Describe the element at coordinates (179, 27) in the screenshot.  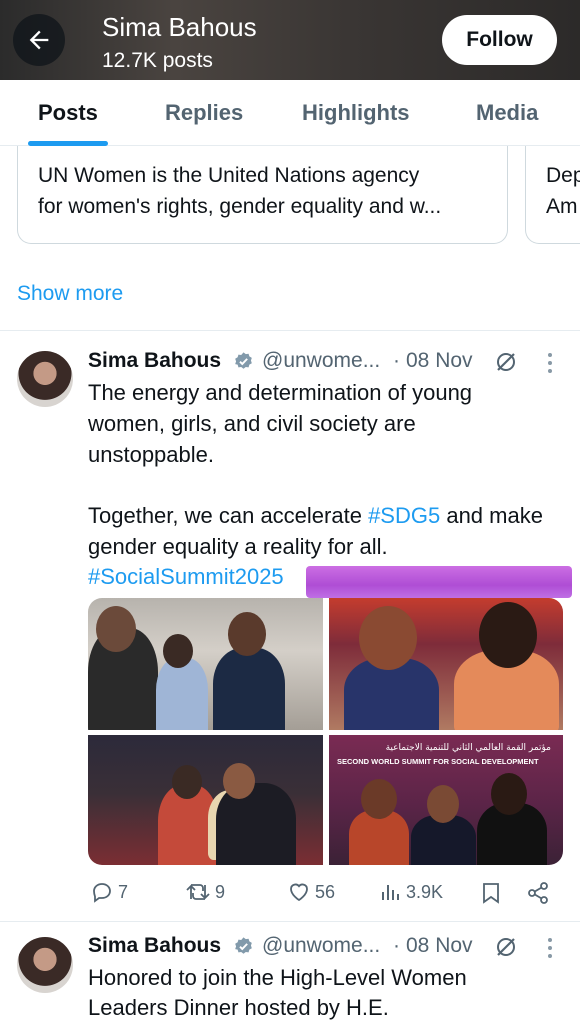
I see `header-title: Sima Bahous` at that location.